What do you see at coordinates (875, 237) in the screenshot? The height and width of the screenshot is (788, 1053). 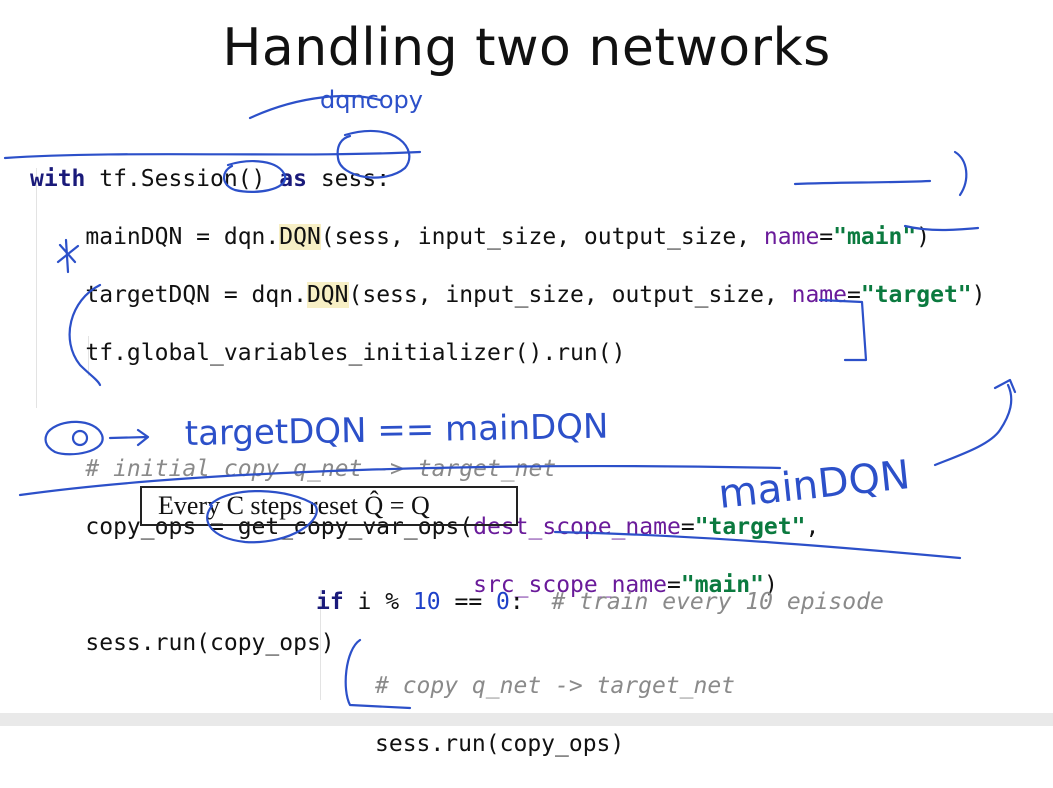 I see `string-literal: "main"` at bounding box center [875, 237].